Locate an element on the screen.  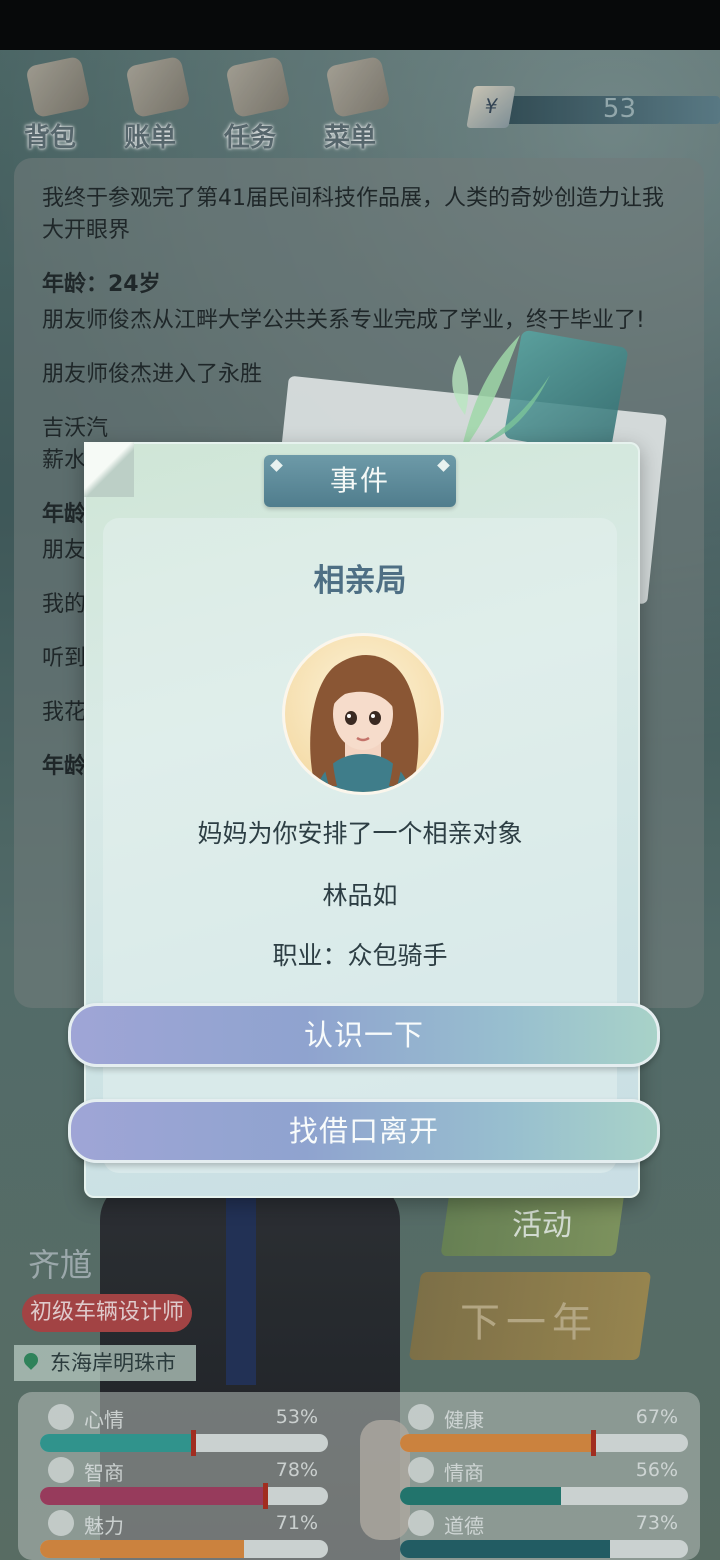
leave-button-label: 找借口离开 is located at coordinates (363, 1131).